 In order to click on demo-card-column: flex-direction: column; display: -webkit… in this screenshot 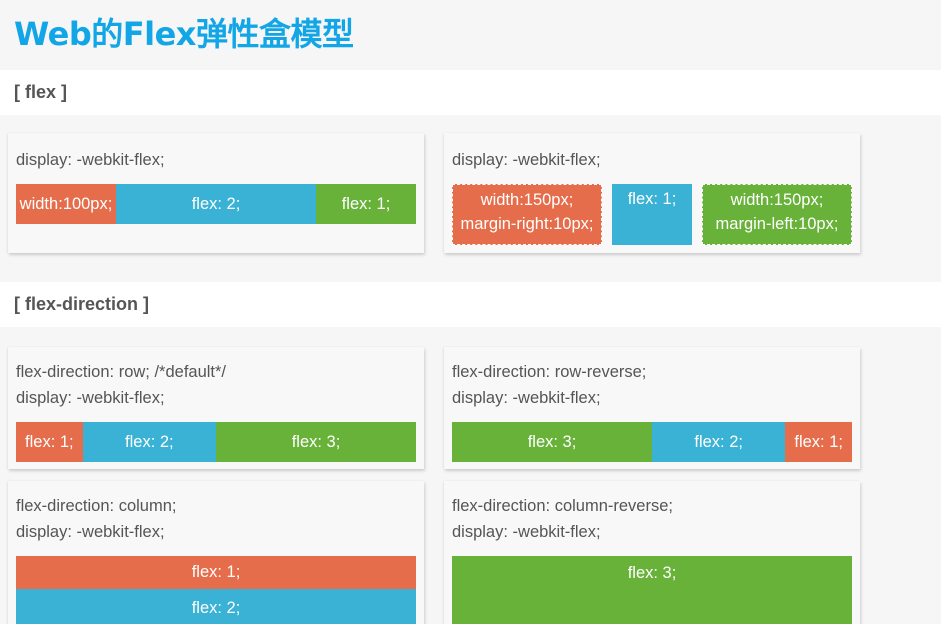, I will do `click(216, 552)`.